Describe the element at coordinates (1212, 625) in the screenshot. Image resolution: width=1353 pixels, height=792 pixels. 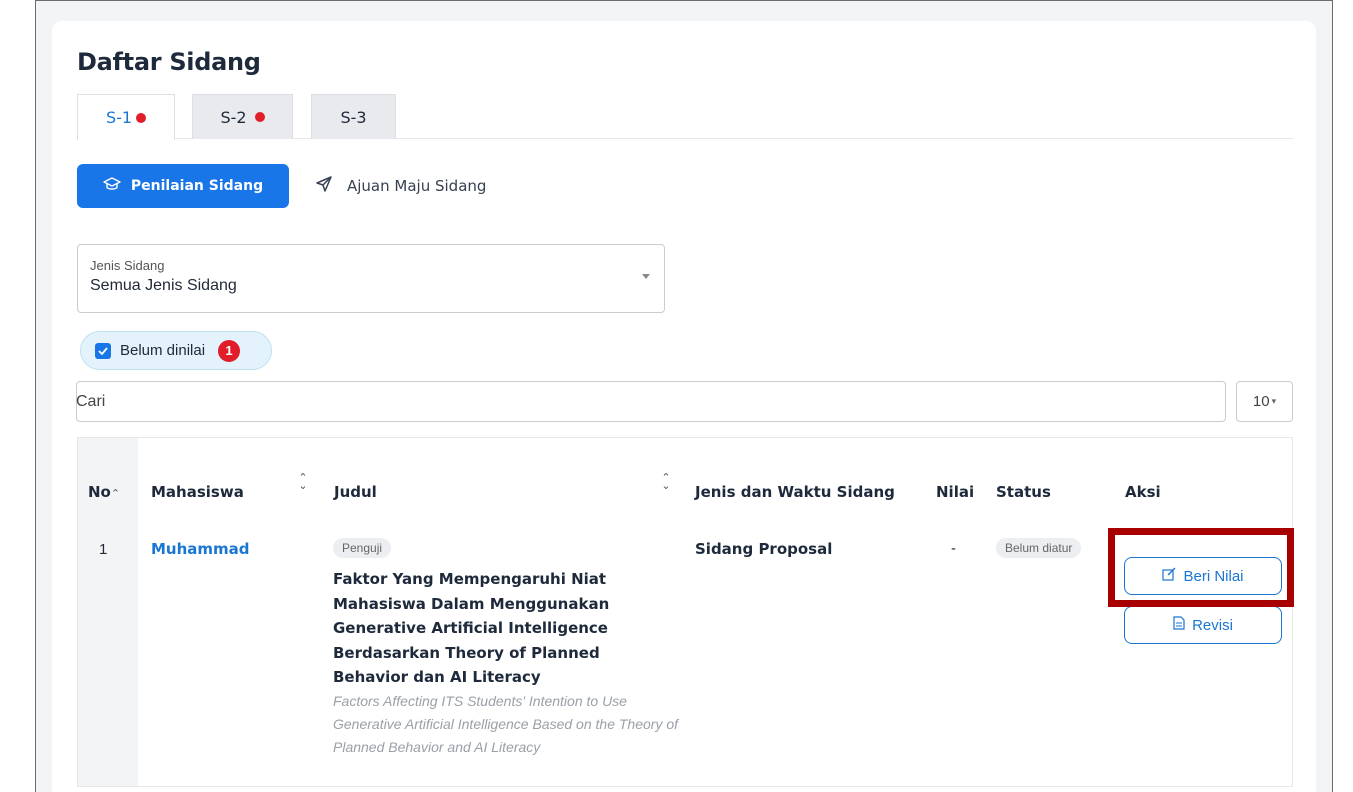
I see `revisi-label: Revisi` at that location.